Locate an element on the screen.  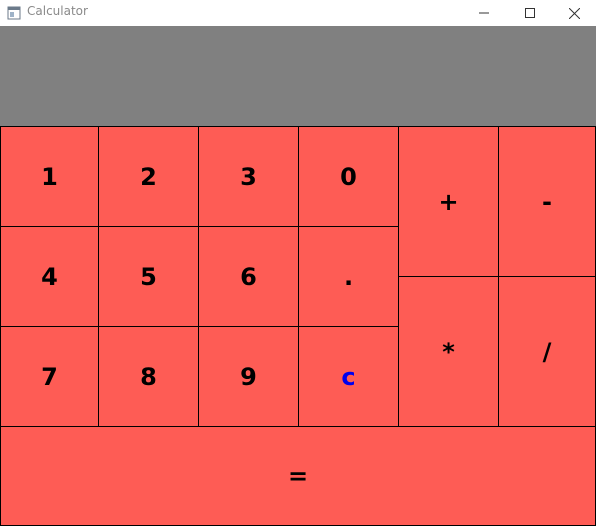
key-8: 8 is located at coordinates (148, 376).